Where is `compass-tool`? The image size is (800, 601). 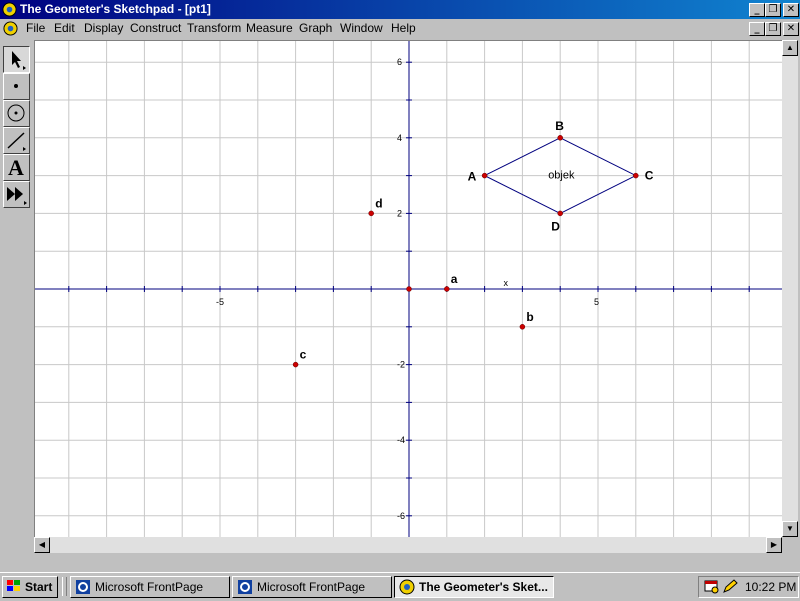 compass-tool is located at coordinates (16, 113).